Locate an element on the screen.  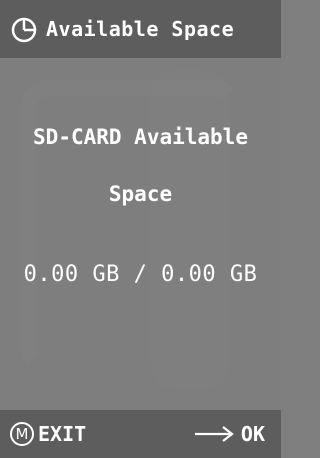
ok-button: OK is located at coordinates (229, 434).